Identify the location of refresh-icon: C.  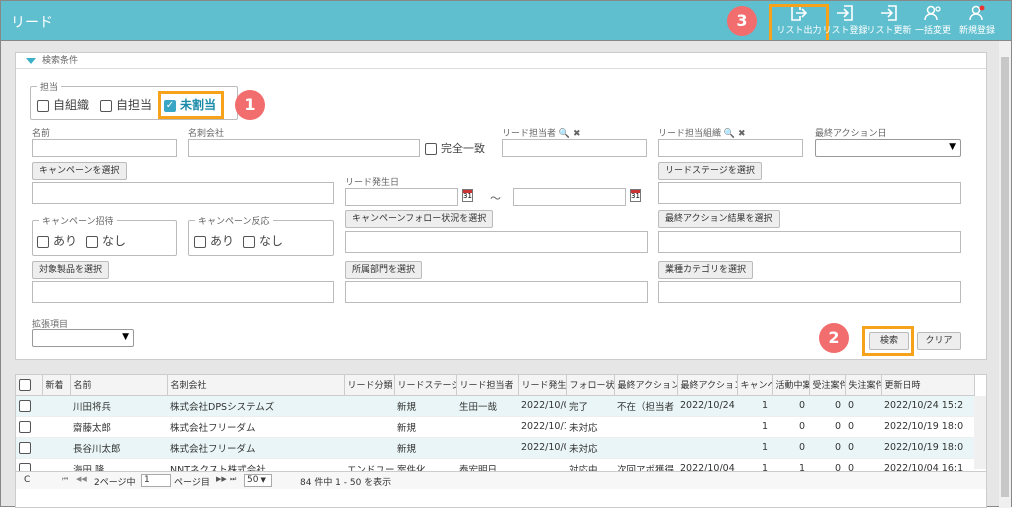
(27, 480).